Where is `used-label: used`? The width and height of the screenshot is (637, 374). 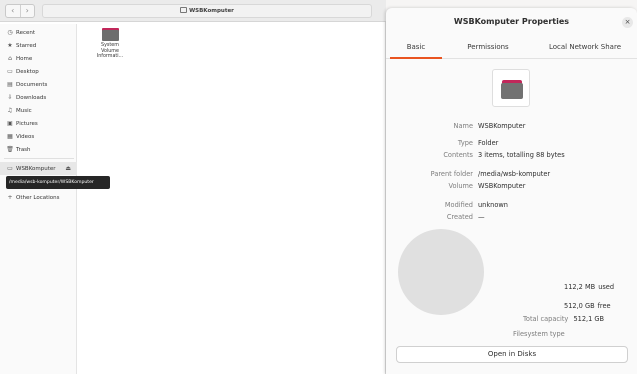 used-label: used is located at coordinates (606, 287).